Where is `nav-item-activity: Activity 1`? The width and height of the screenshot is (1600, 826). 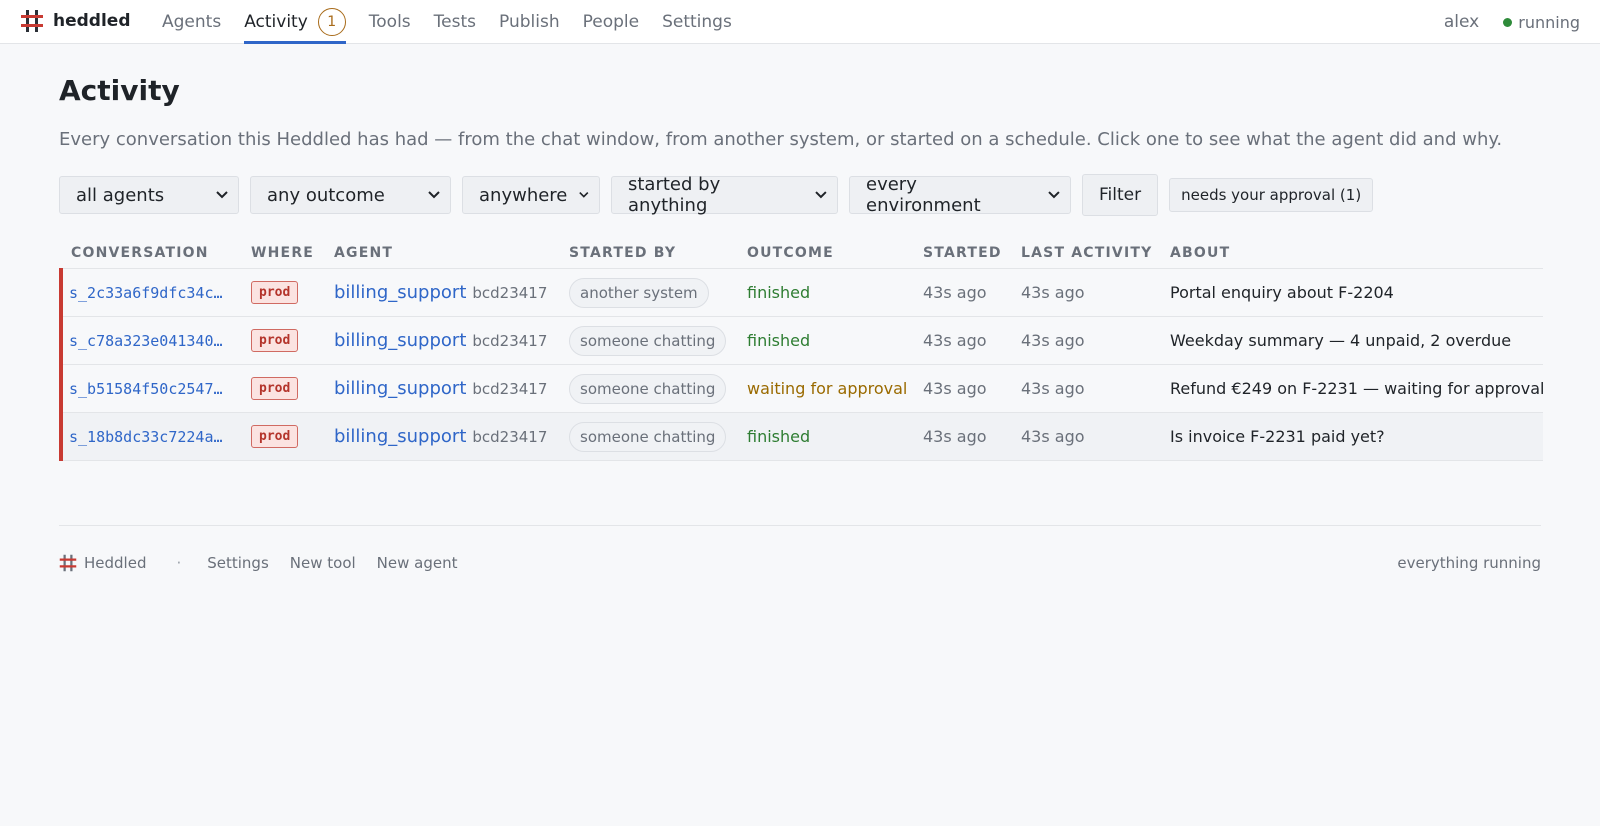 nav-item-activity: Activity 1 is located at coordinates (295, 22).